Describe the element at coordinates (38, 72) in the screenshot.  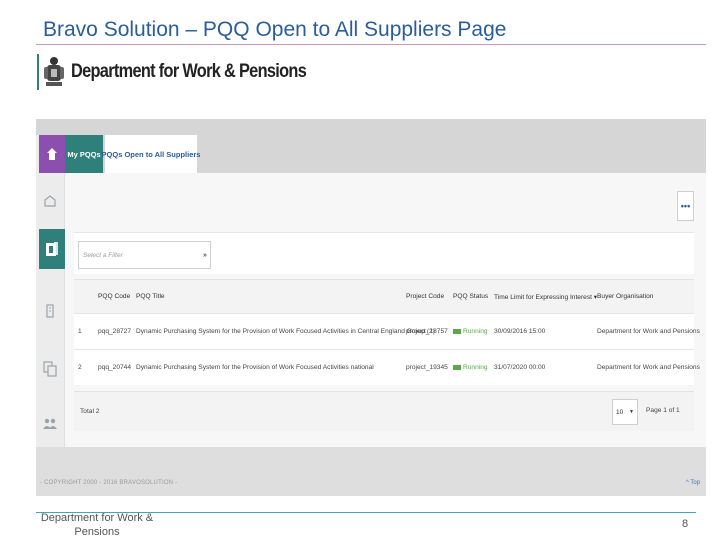
I see `logo-bar` at that location.